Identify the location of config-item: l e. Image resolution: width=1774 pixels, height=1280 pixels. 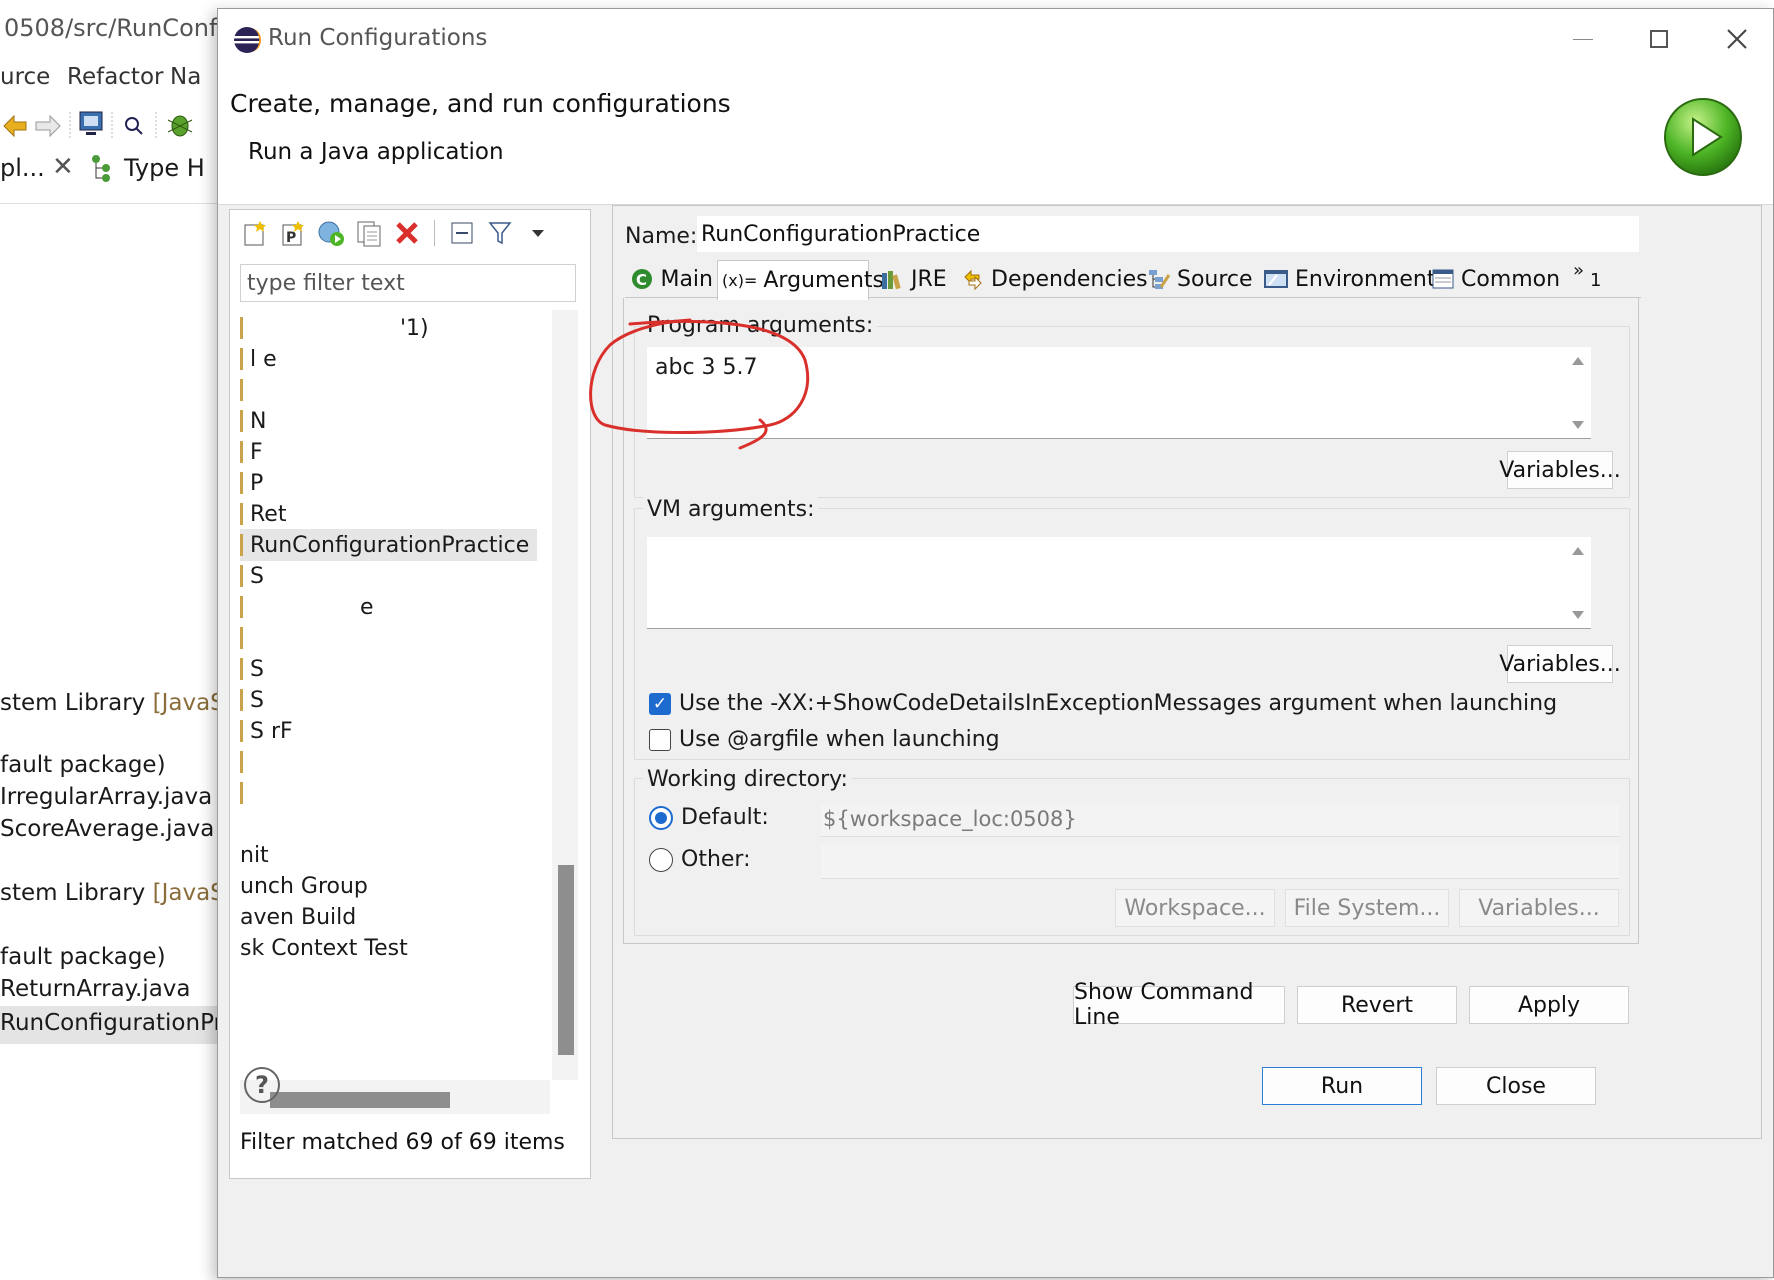
(258, 359).